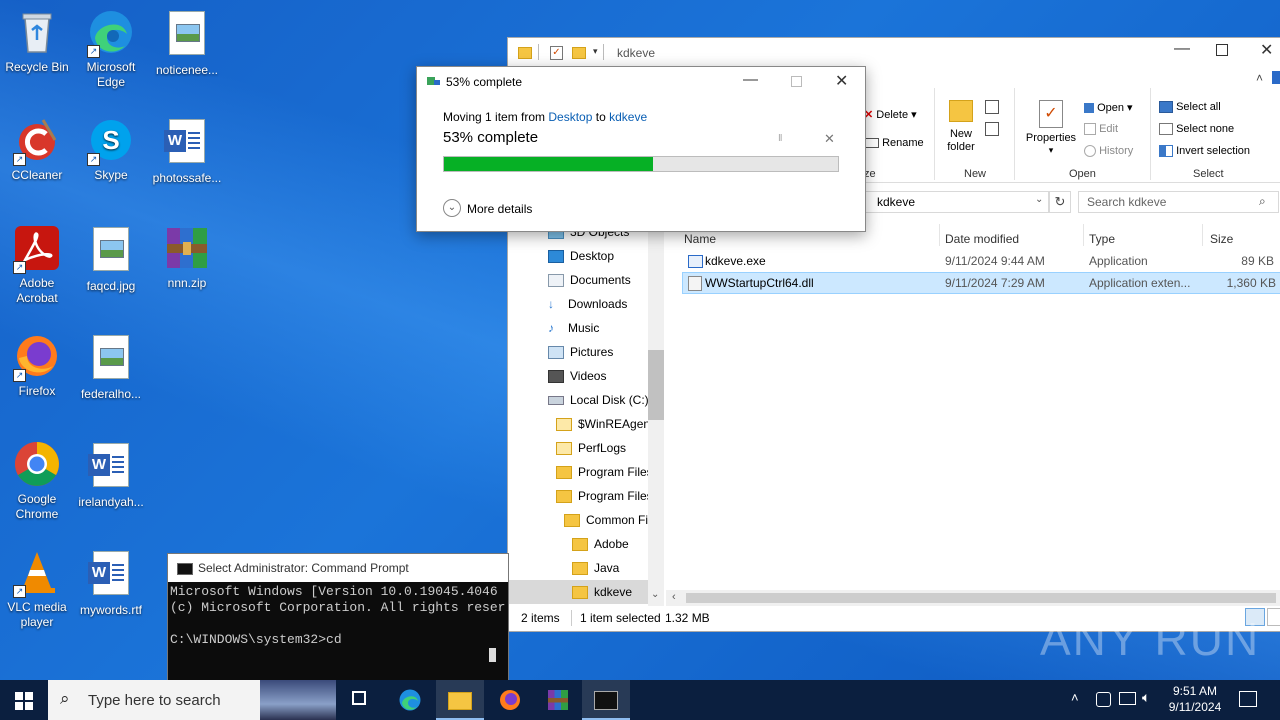 This screenshot has height=720, width=1280. Describe the element at coordinates (1108, 107) in the screenshot. I see `open-button: Open ▾` at that location.